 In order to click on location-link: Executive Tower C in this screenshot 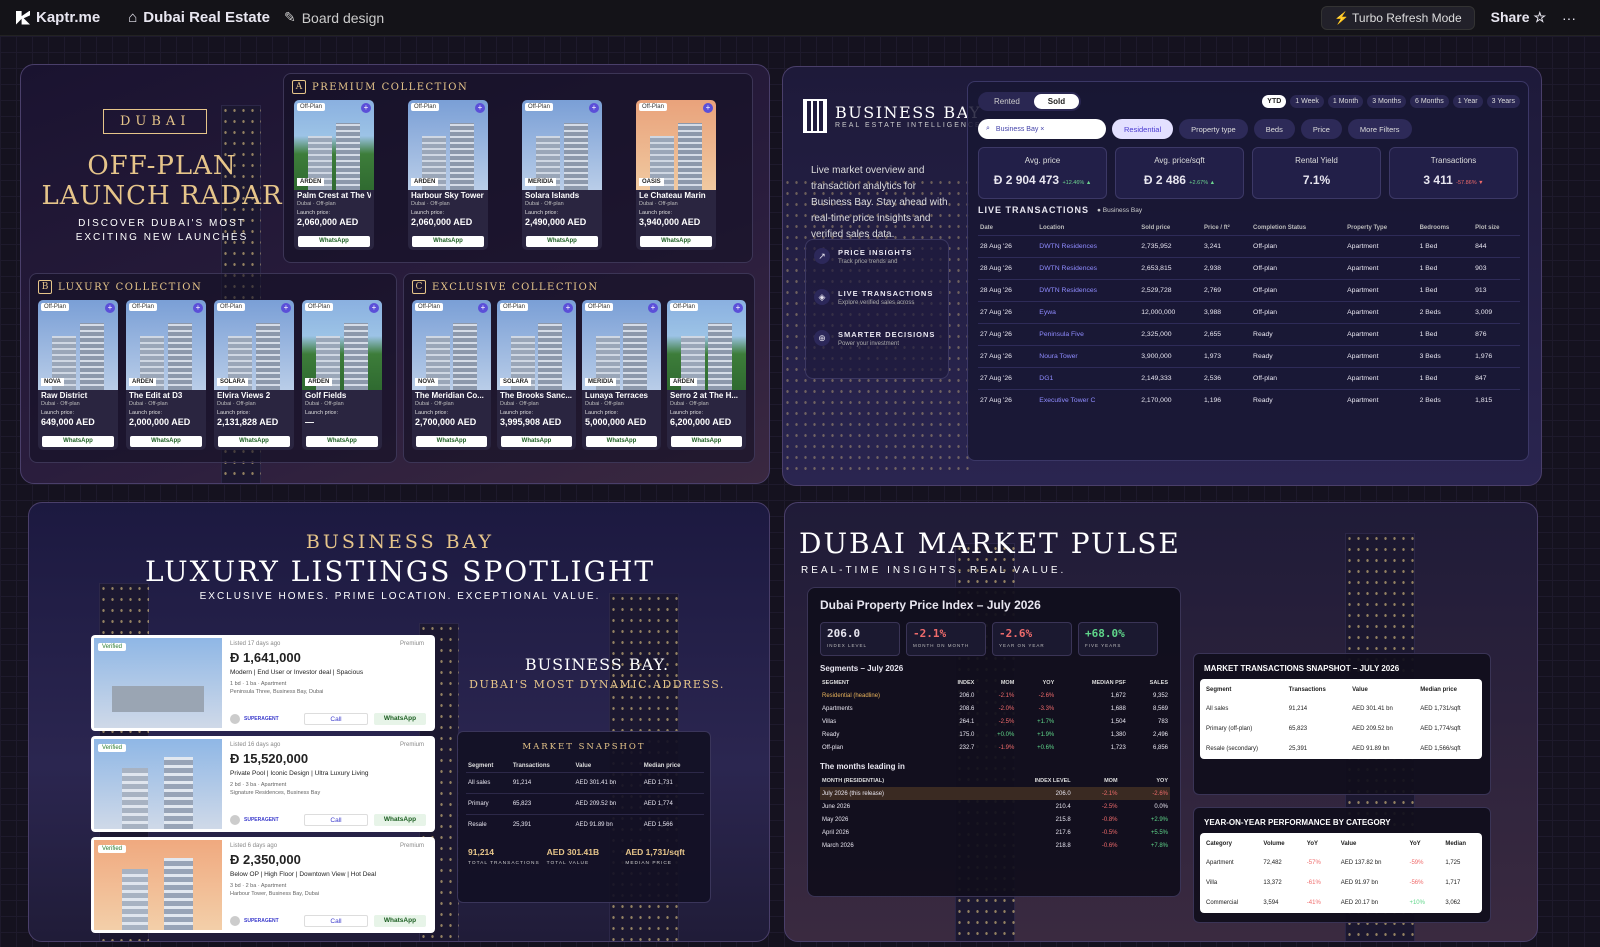, I will do `click(1088, 400)`.